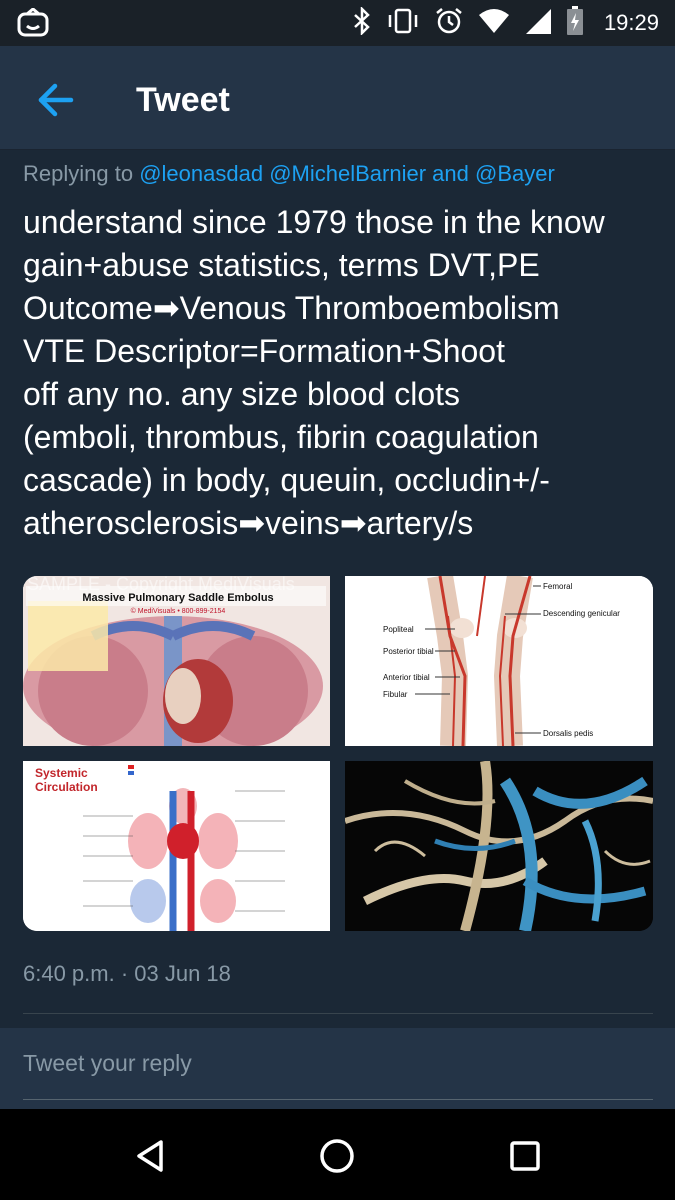  Describe the element at coordinates (347, 173) in the screenshot. I see `mention-link: @MichelBarnier` at that location.